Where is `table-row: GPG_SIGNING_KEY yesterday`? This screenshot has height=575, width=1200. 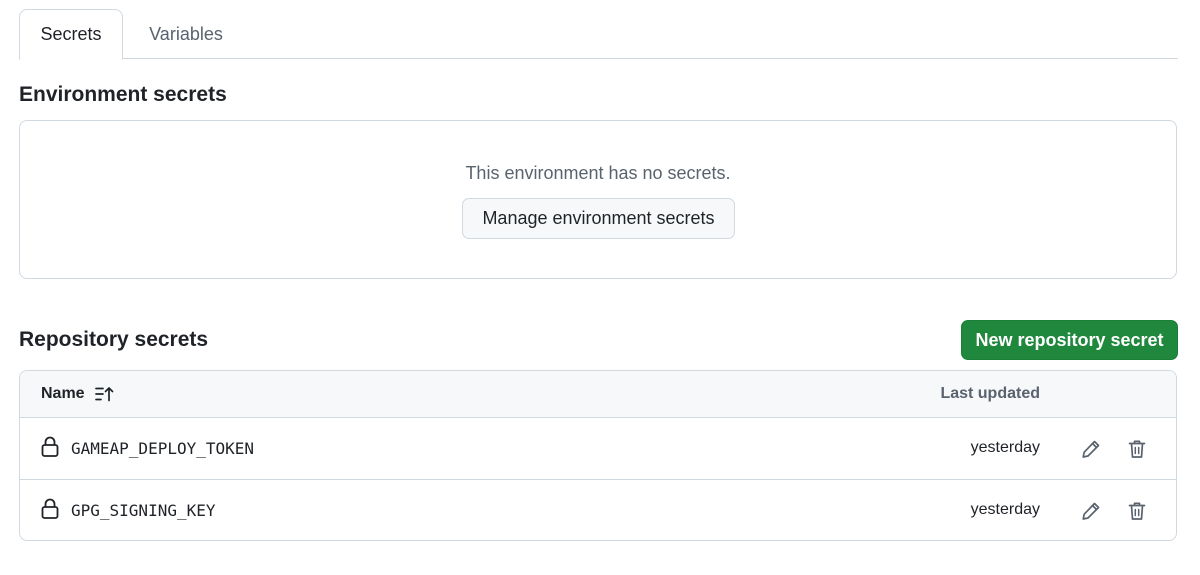 table-row: GPG_SIGNING_KEY yesterday is located at coordinates (598, 510).